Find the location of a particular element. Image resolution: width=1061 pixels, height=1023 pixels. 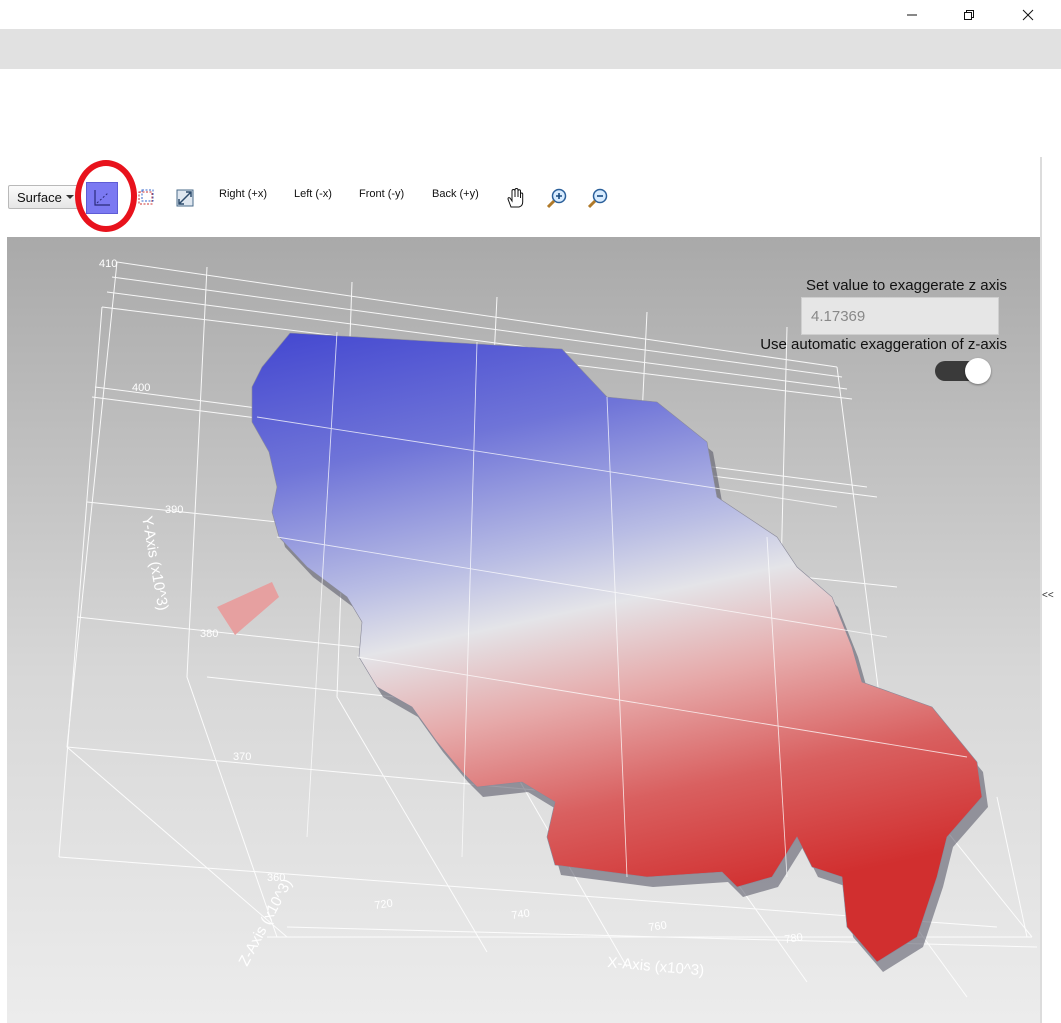

x-tick-780: 780 is located at coordinates (794, 939).